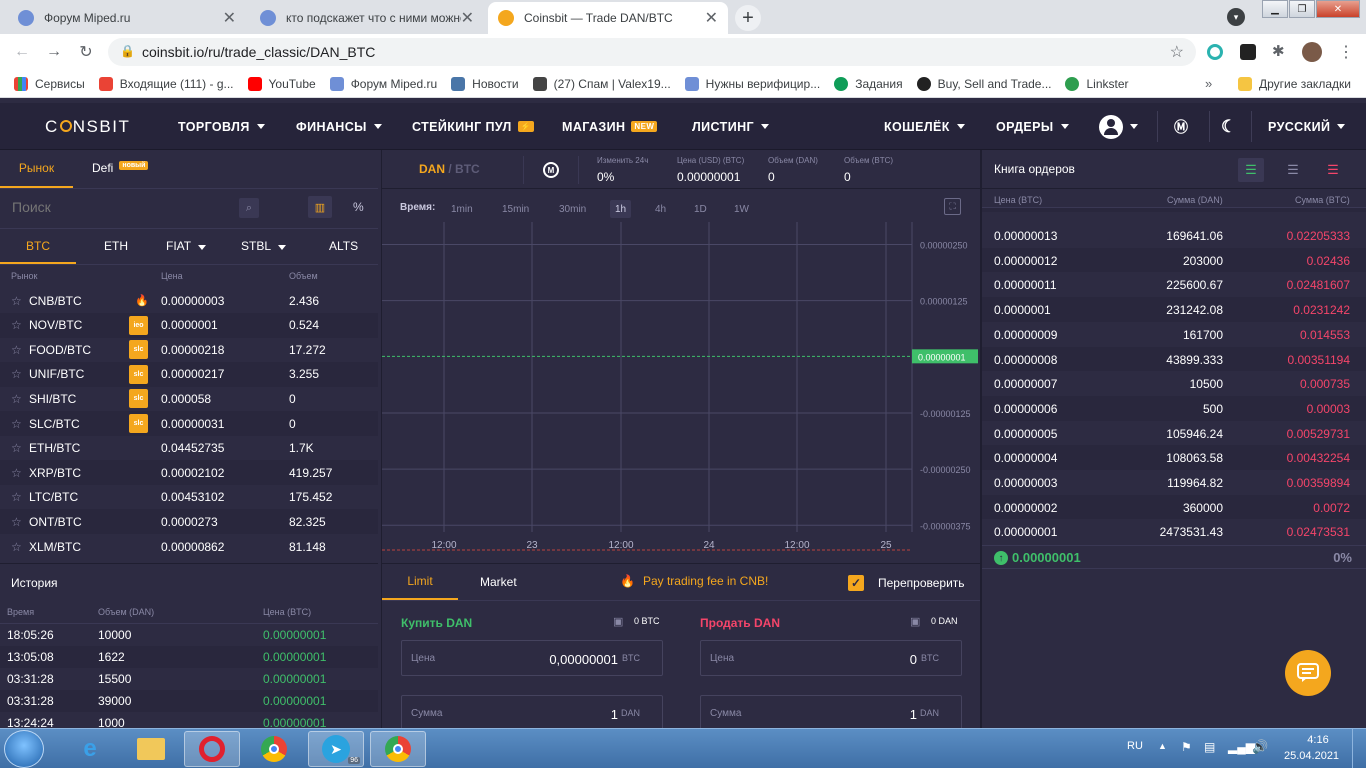  What do you see at coordinates (748, 18) in the screenshot?
I see `new-tab-button: +` at bounding box center [748, 18].